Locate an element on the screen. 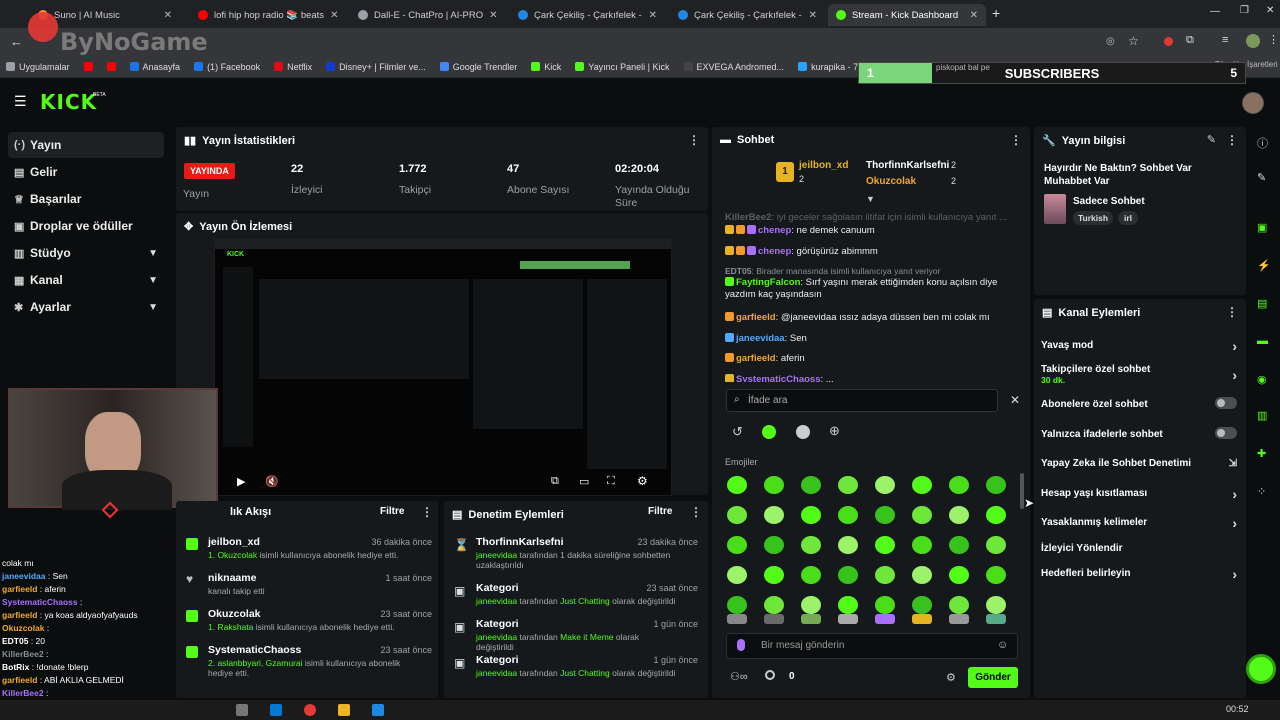  sidebar-item-yayin: (·) Yayın is located at coordinates (86, 145).